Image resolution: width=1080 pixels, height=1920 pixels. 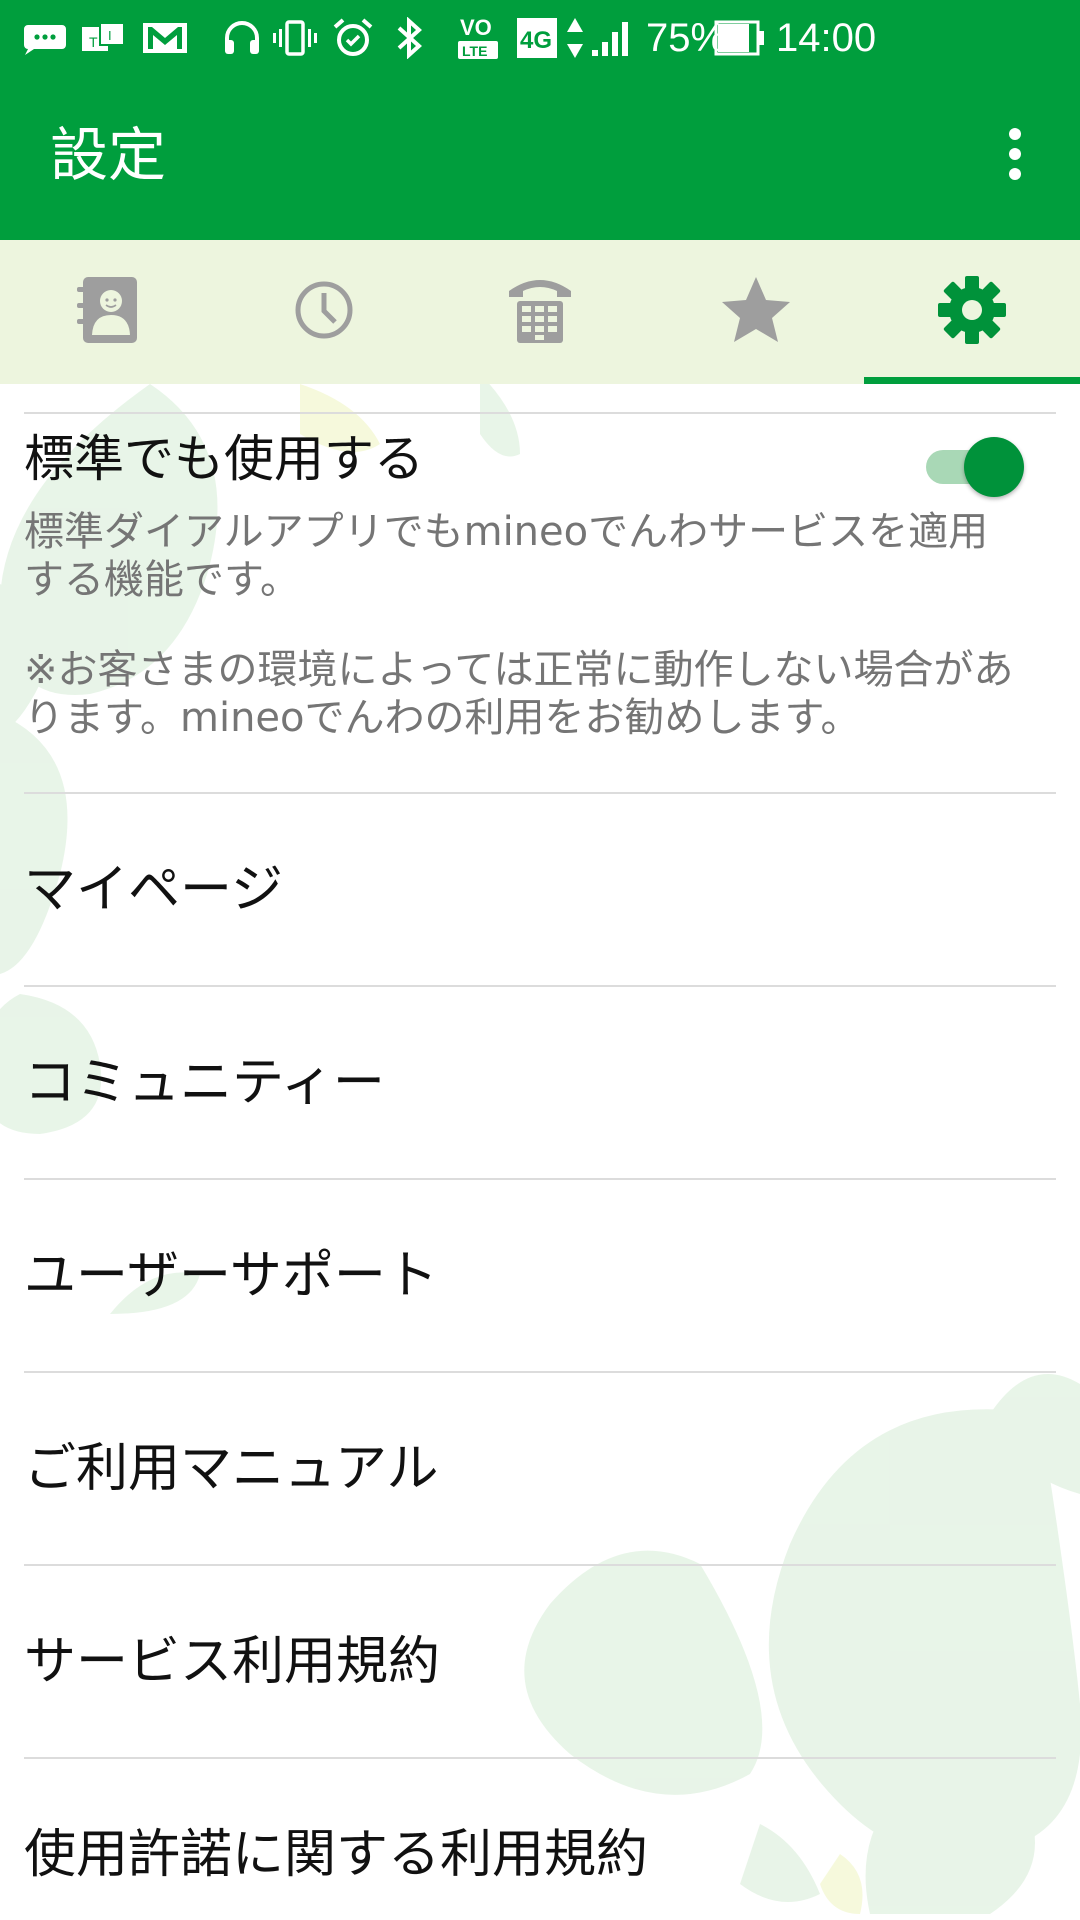 I want to click on dialpad-icon, so click(x=540, y=312).